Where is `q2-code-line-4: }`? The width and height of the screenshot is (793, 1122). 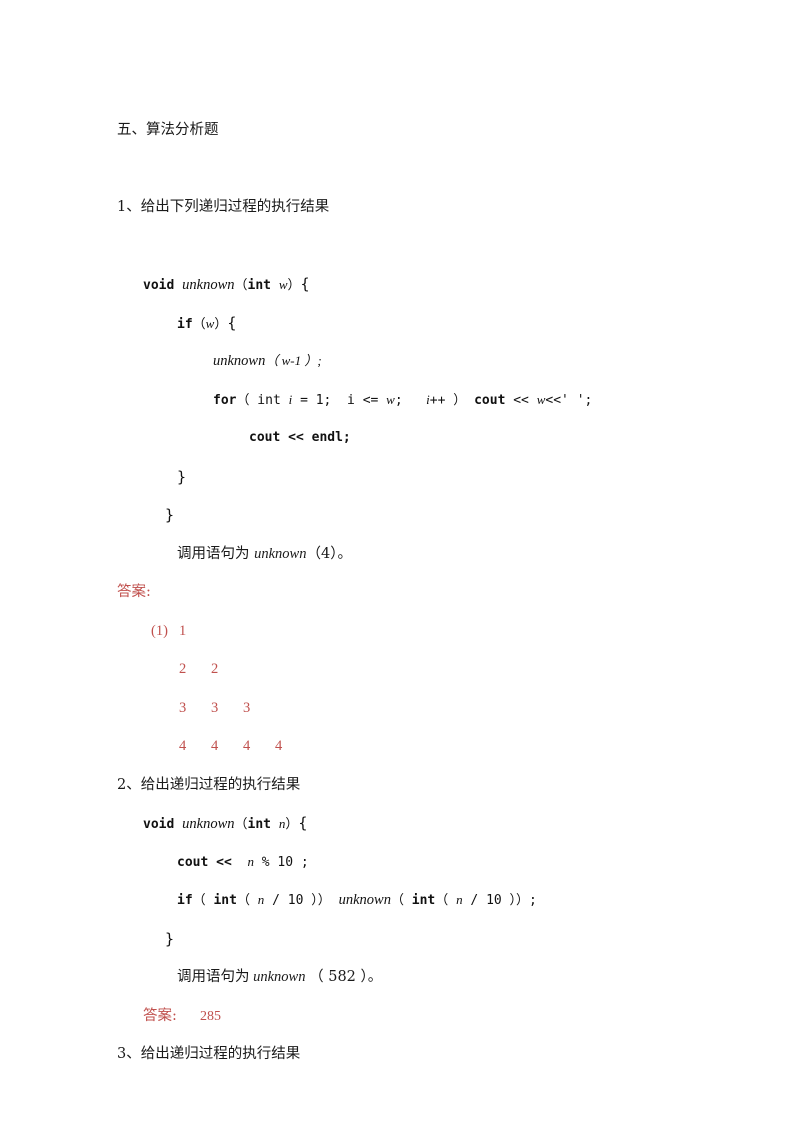 q2-code-line-4: } is located at coordinates (402, 939).